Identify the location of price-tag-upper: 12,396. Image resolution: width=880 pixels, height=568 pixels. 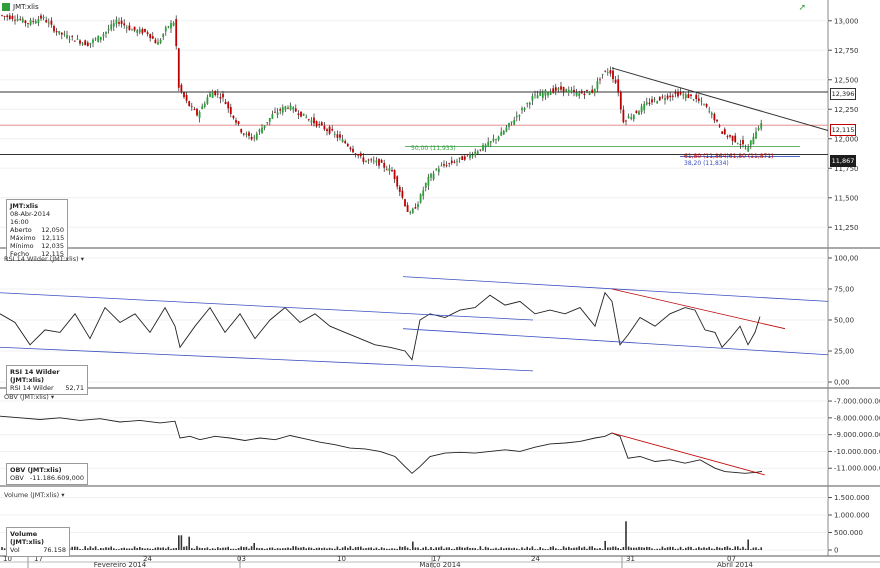
(843, 94).